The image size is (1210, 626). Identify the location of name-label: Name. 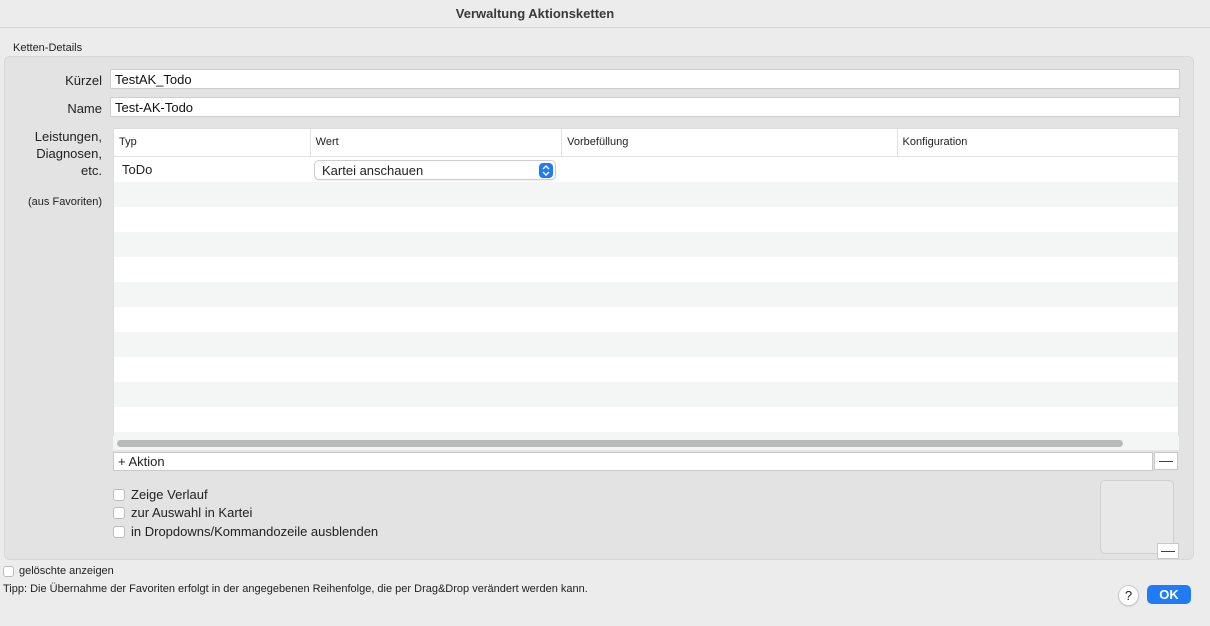
(84, 108).